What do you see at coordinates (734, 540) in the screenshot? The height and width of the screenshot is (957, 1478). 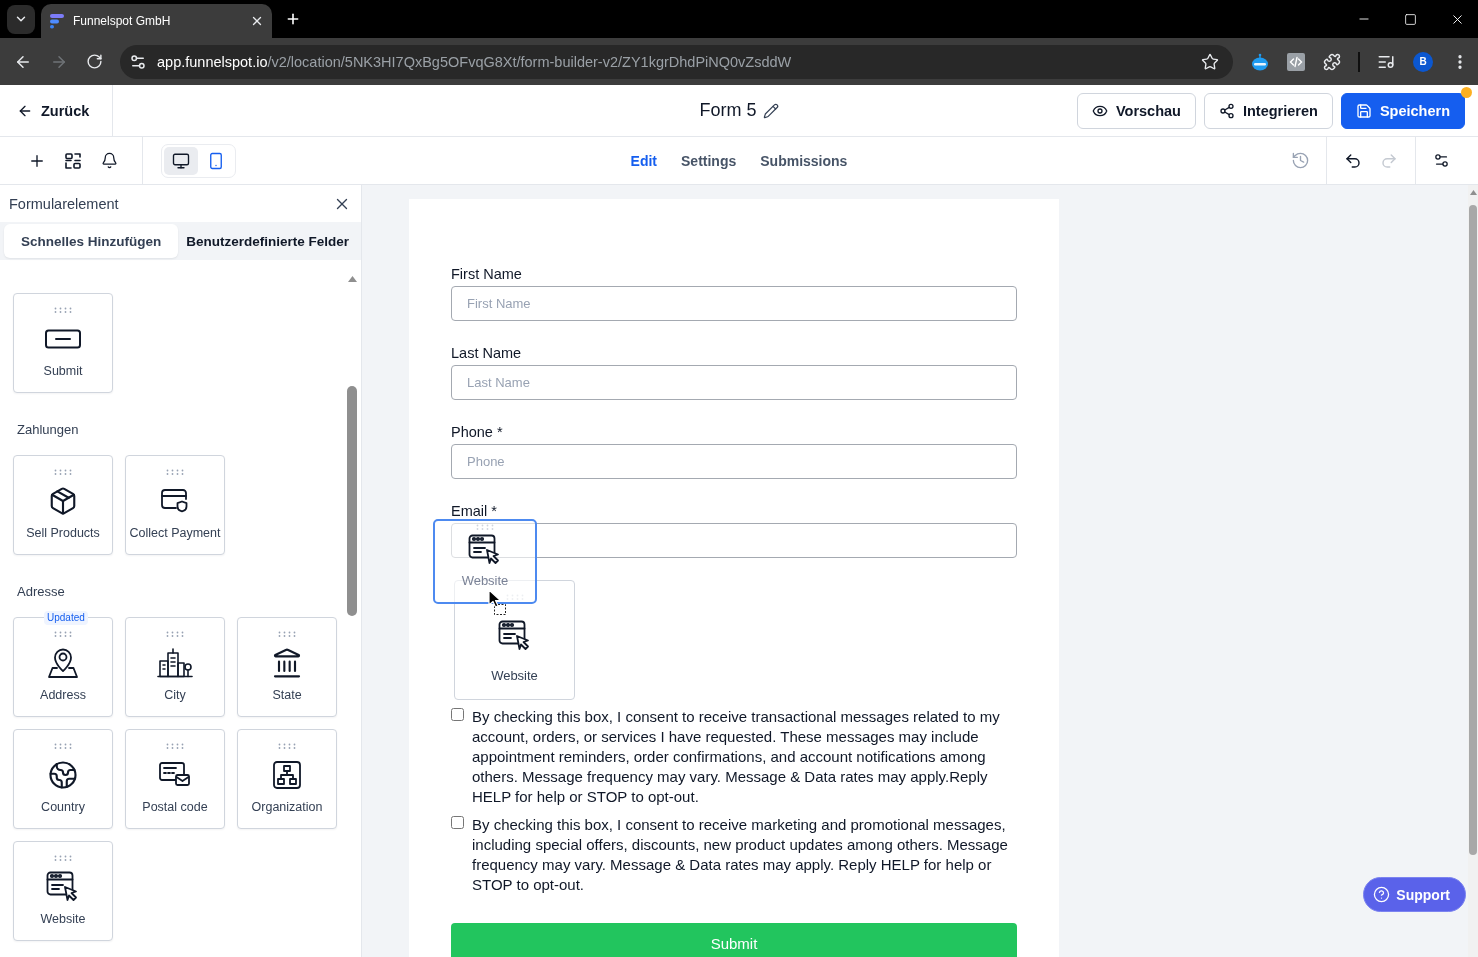 I see `text-input` at bounding box center [734, 540].